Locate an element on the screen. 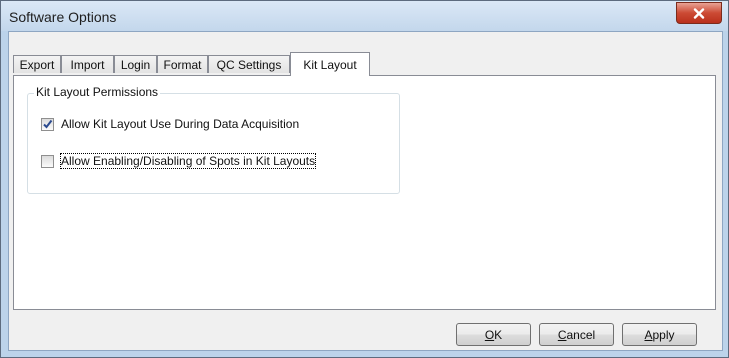 The image size is (729, 358). tab-format-label: Format is located at coordinates (182, 64).